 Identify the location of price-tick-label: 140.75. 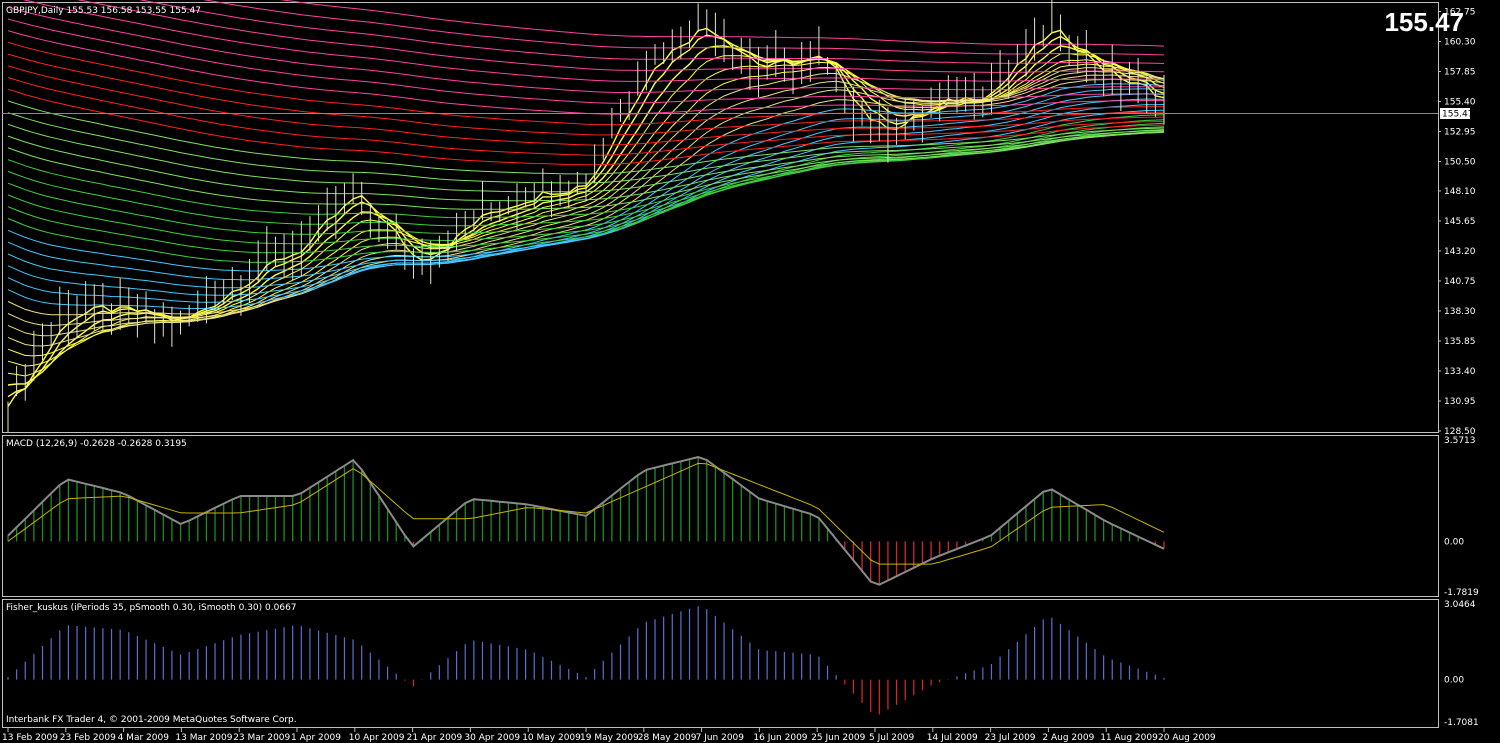
(1460, 282).